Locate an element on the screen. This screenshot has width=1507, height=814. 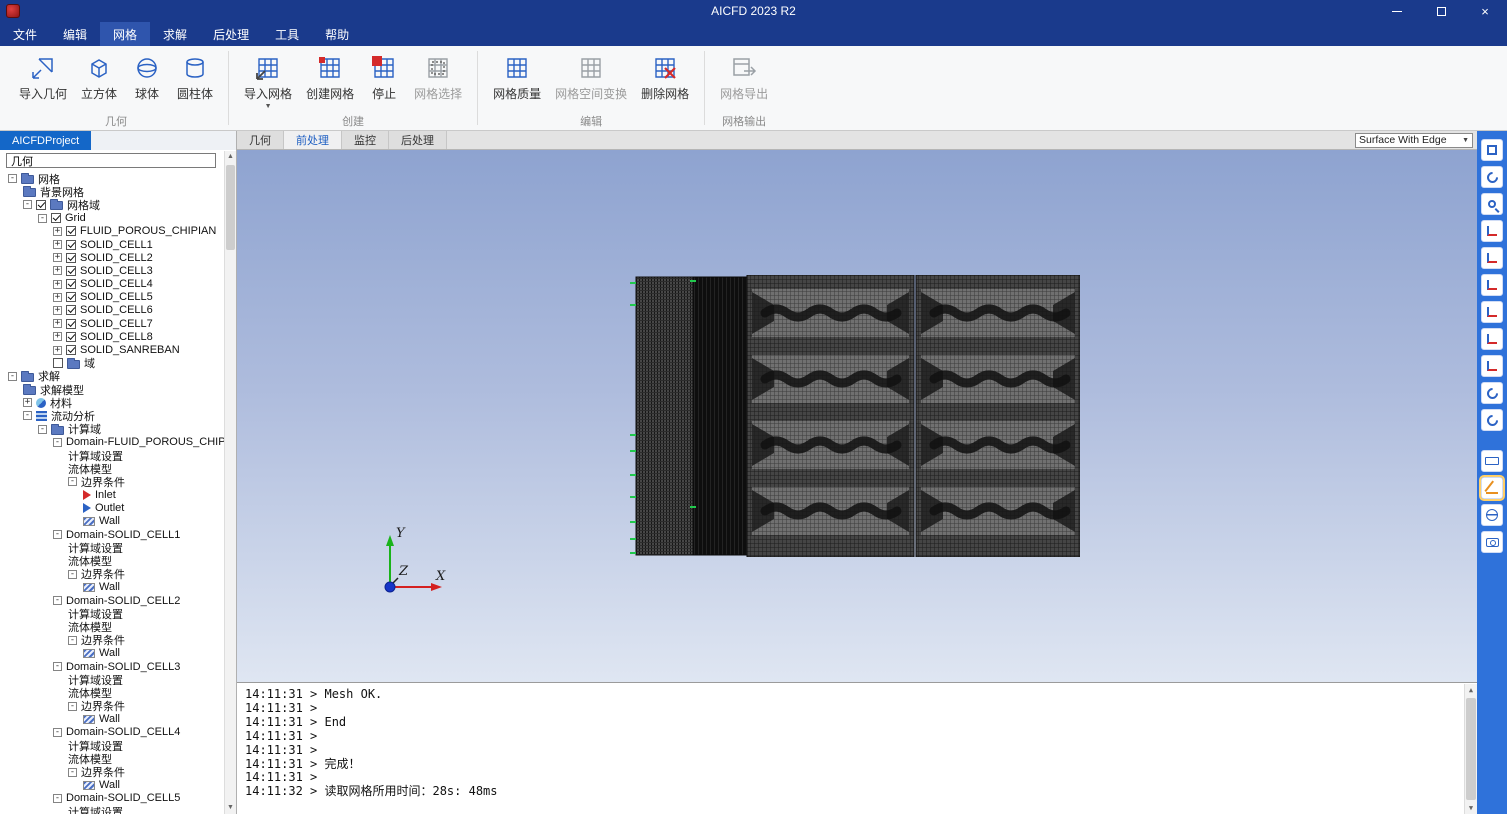
tree-item: - Grid is located at coordinates (112, 218).